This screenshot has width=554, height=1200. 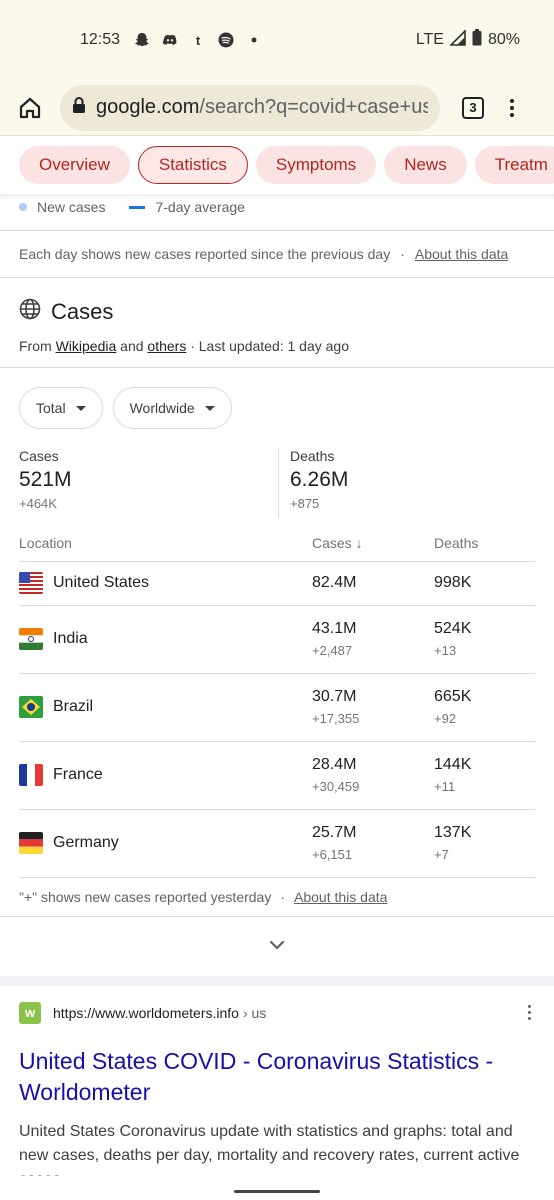 I want to click on address-bar: google.com/search?q=covid+case+usa, so click(x=250, y=107).